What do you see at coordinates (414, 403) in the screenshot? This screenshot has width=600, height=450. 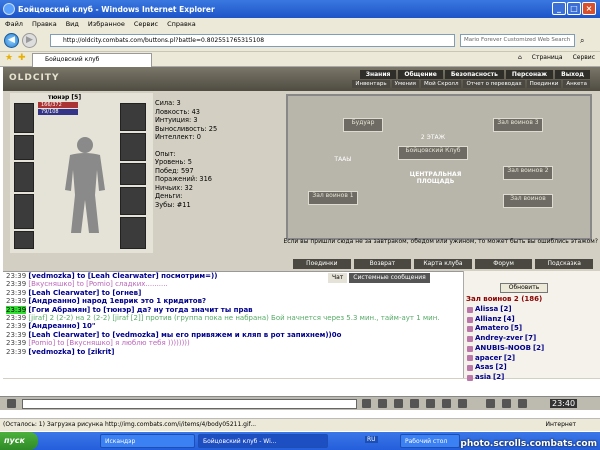 I see `clear-icon` at bounding box center [414, 403].